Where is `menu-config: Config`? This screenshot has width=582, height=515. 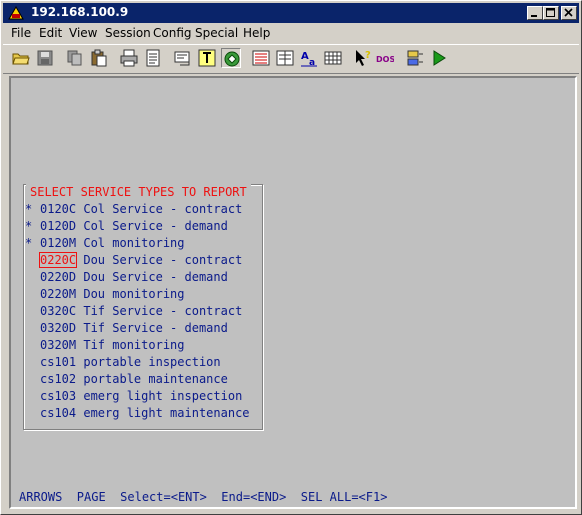 menu-config: Config is located at coordinates (172, 33).